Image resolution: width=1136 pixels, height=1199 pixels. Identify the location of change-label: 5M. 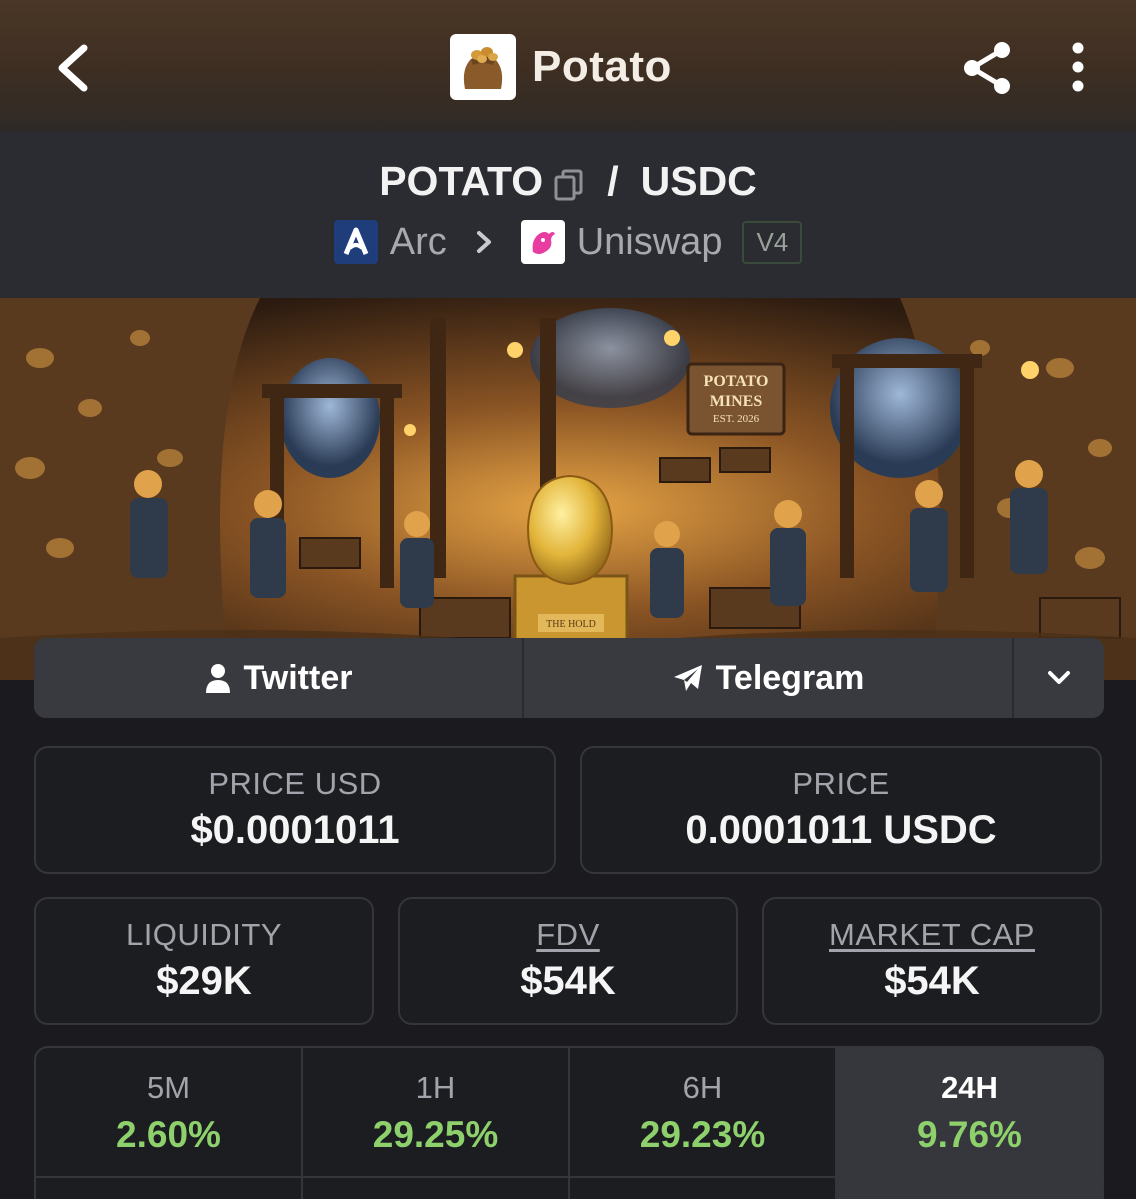
(168, 1087).